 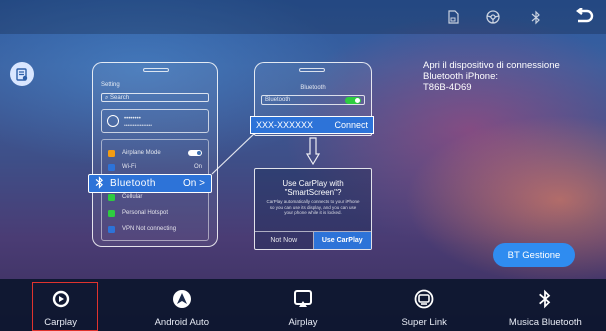 What do you see at coordinates (284, 240) in the screenshot?
I see `not-now-label: Not Now` at bounding box center [284, 240].